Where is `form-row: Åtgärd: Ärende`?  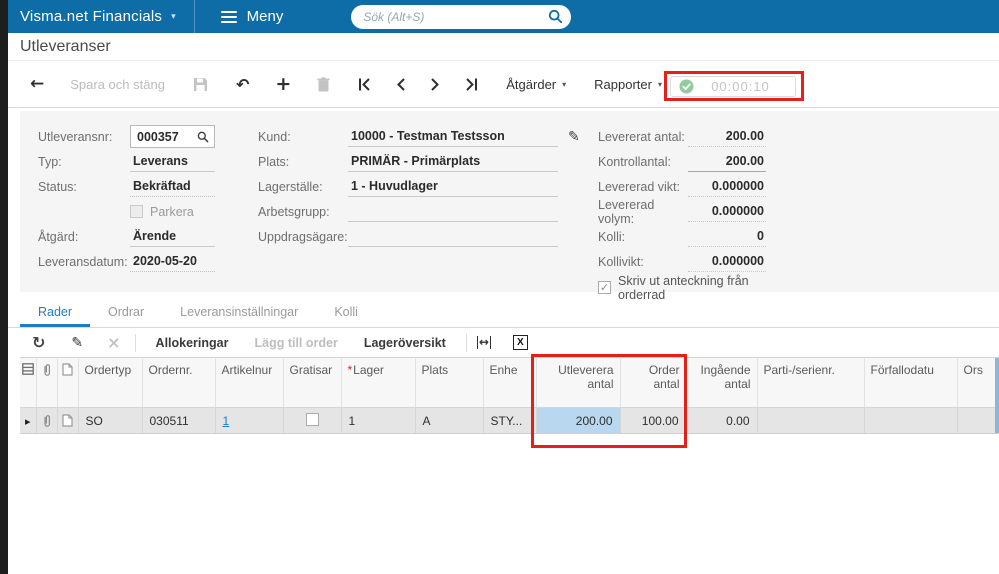
form-row: Åtgärd: Ärende is located at coordinates (138, 236).